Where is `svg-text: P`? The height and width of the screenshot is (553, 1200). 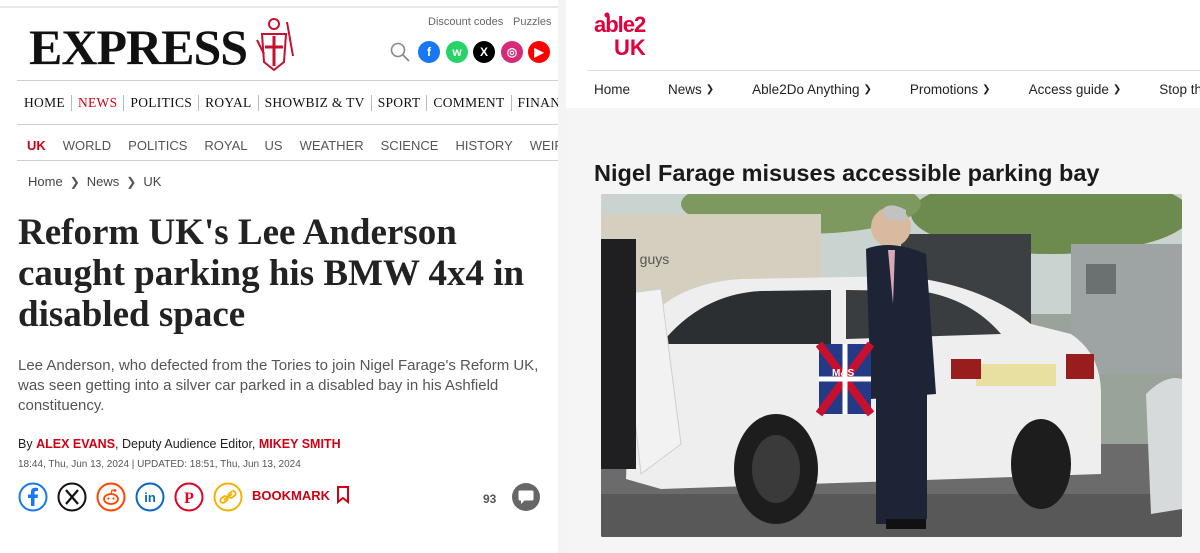 svg-text: P is located at coordinates (189, 498).